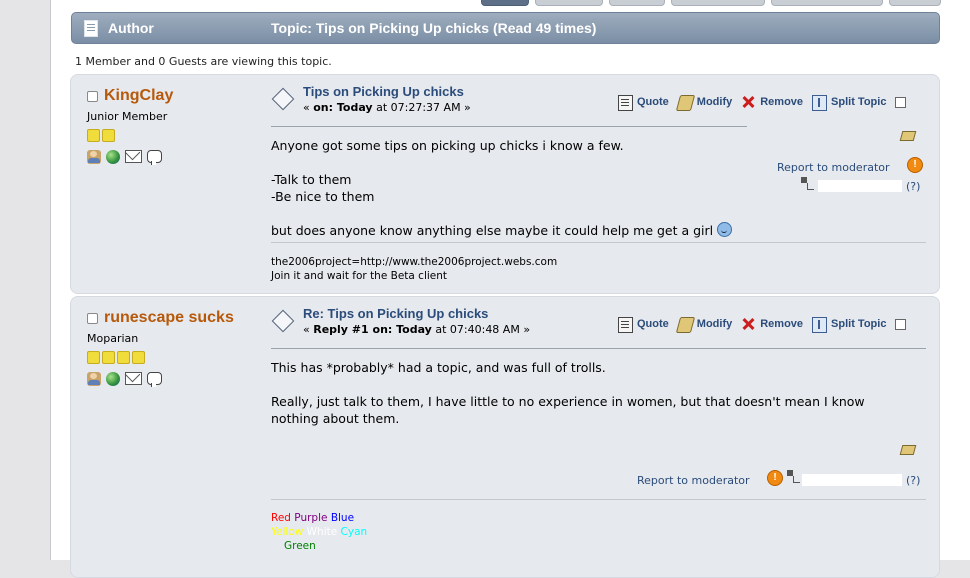 The height and width of the screenshot is (578, 970). Describe the element at coordinates (372, 329) in the screenshot. I see `meta-date: Reply #1 on: Today` at that location.